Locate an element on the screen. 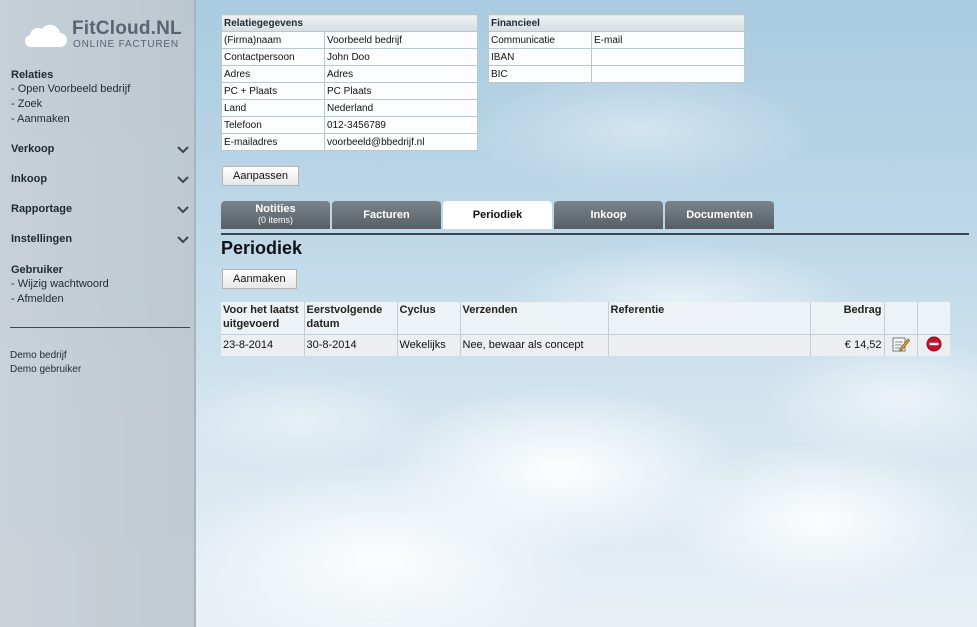 The image size is (977, 627). tab-divider is located at coordinates (595, 234).